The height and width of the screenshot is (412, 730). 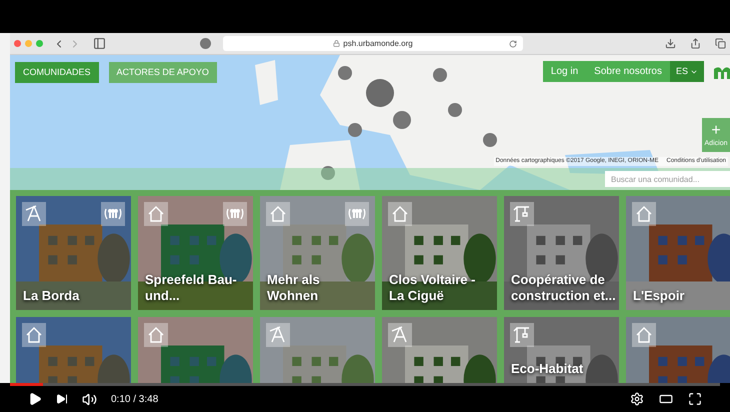 I want to click on logo, so click(x=721, y=72).